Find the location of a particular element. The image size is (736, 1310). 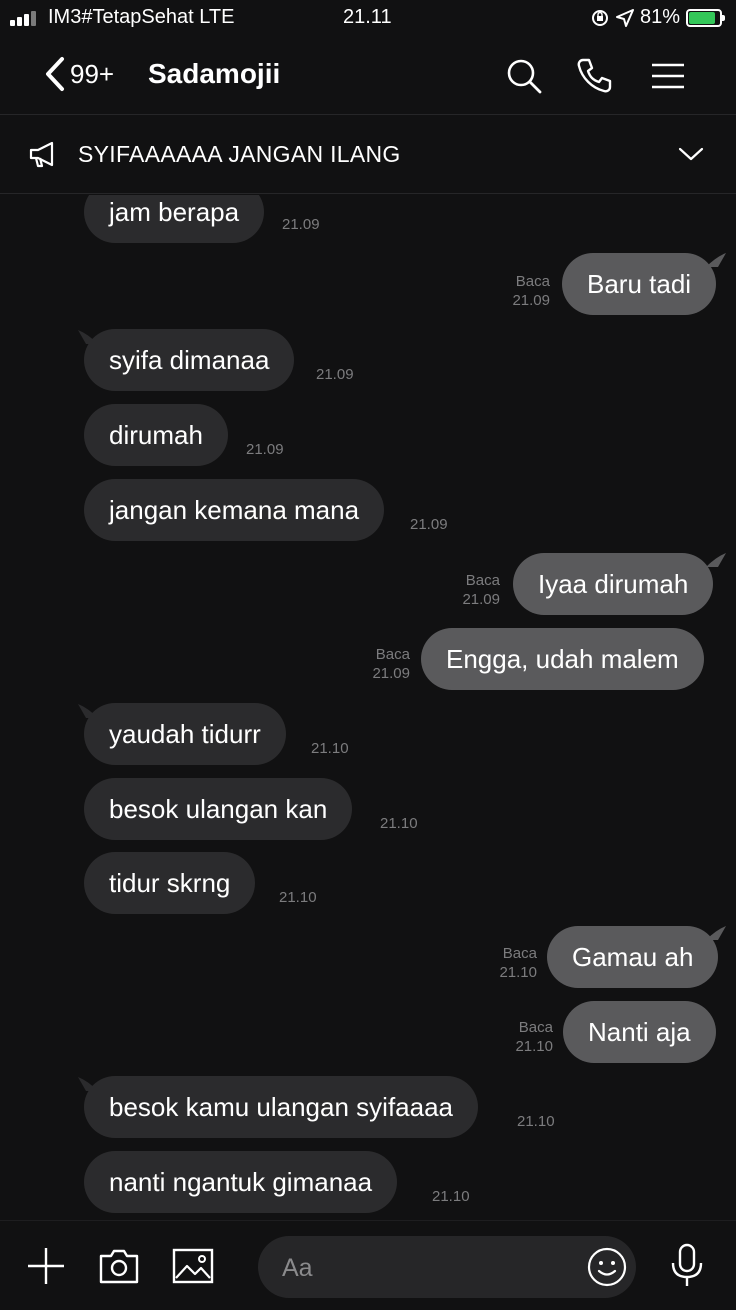

message-bubble-incoming: jangan kemana mana is located at coordinates (234, 510).